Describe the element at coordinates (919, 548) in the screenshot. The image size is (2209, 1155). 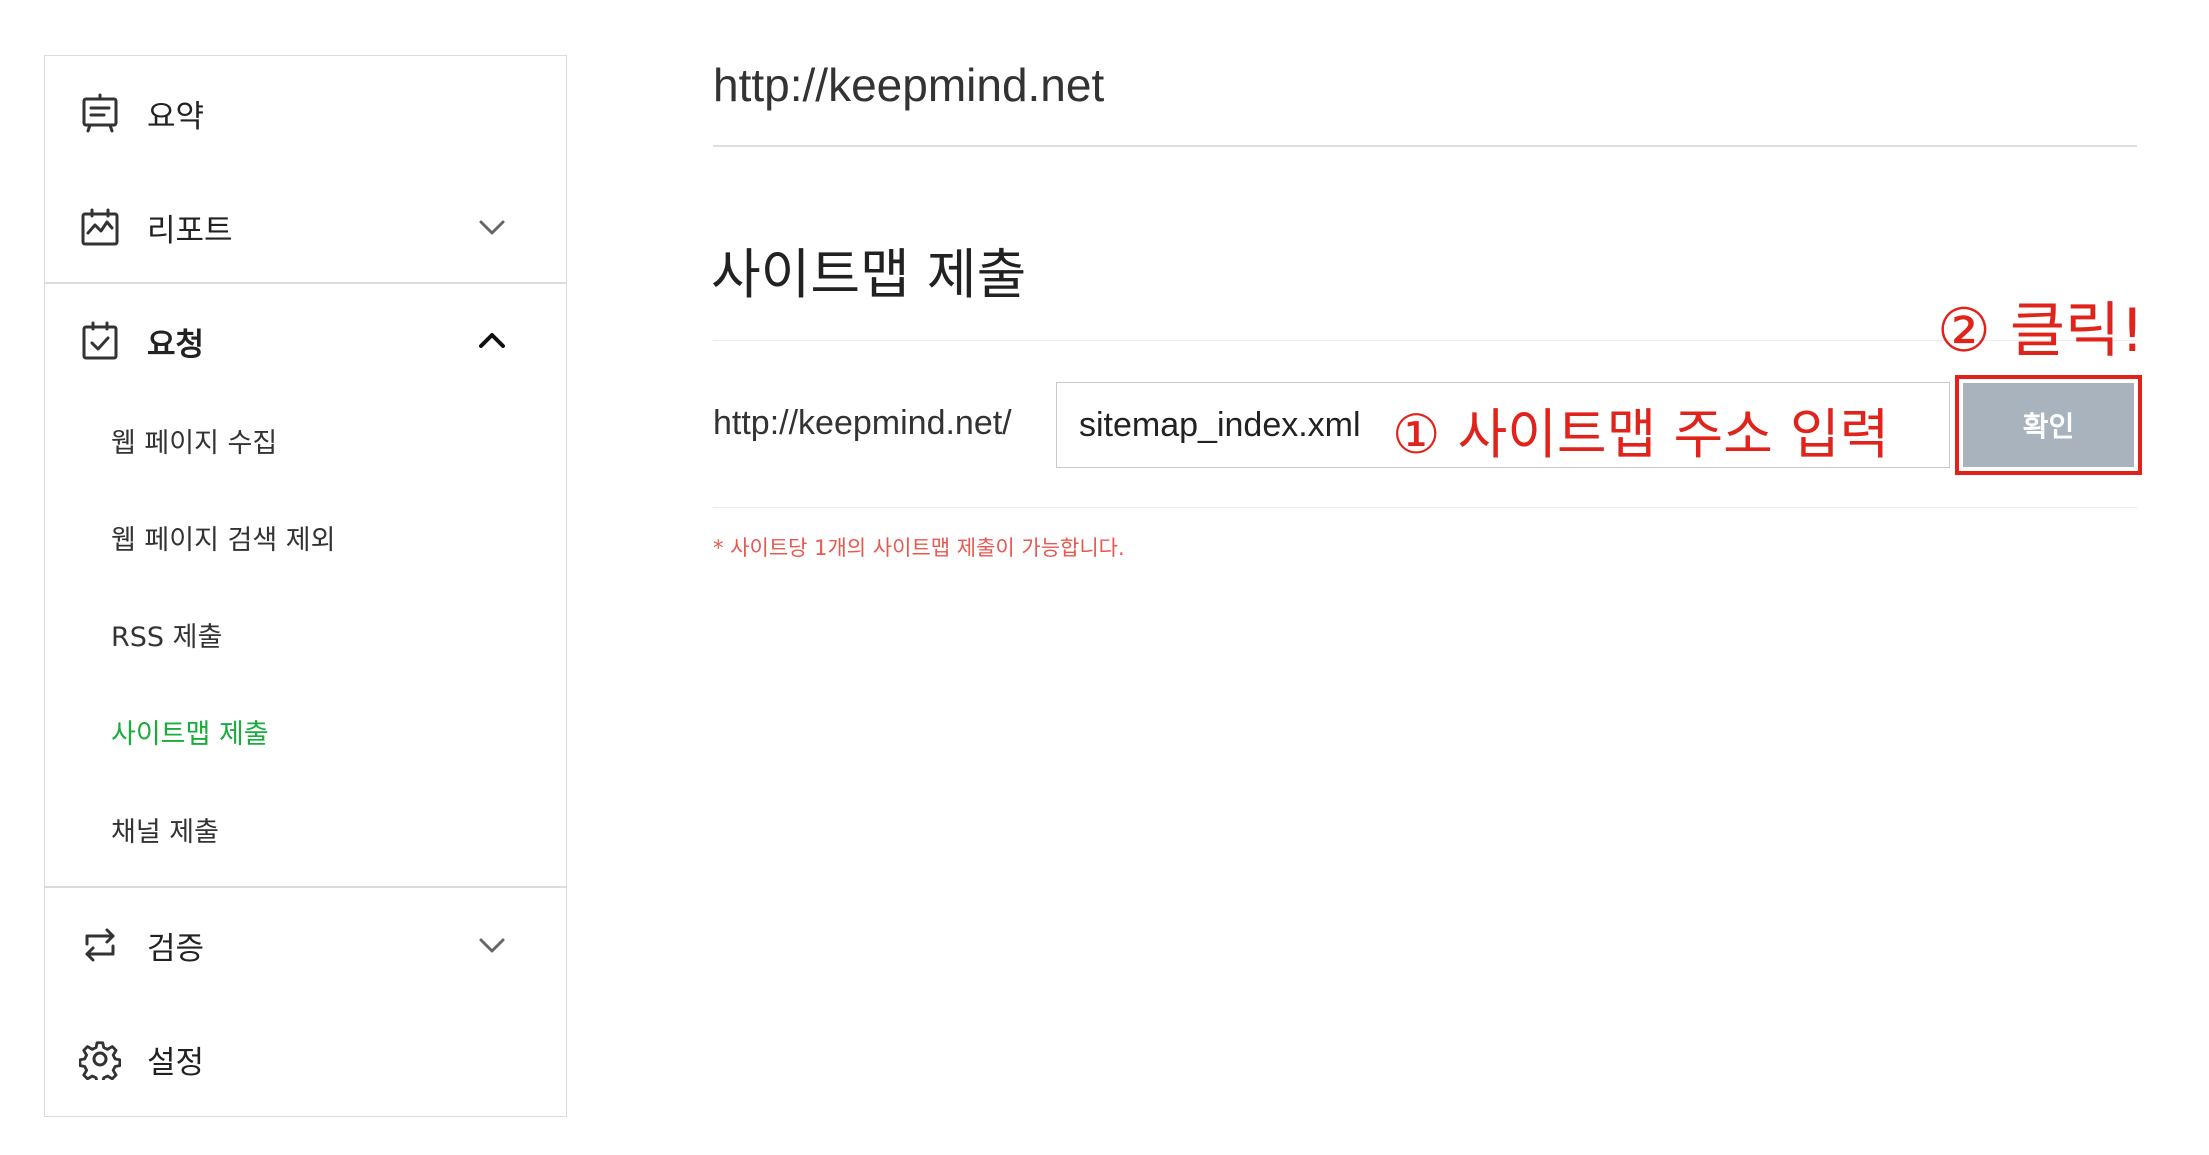
I see `notice-text: * 사이트당 1개의 사이트맵 제출이 가능합니다.` at that location.